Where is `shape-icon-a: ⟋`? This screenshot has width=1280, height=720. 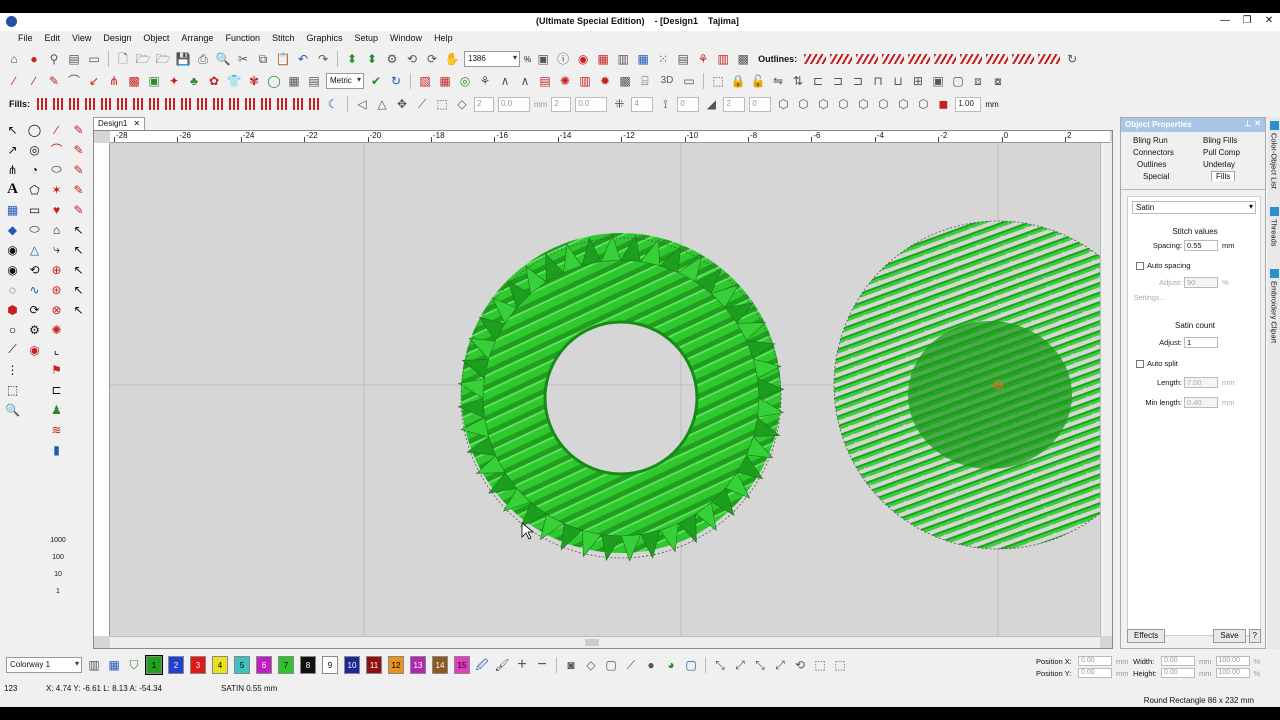 shape-icon-a: ⟋ is located at coordinates (422, 104).